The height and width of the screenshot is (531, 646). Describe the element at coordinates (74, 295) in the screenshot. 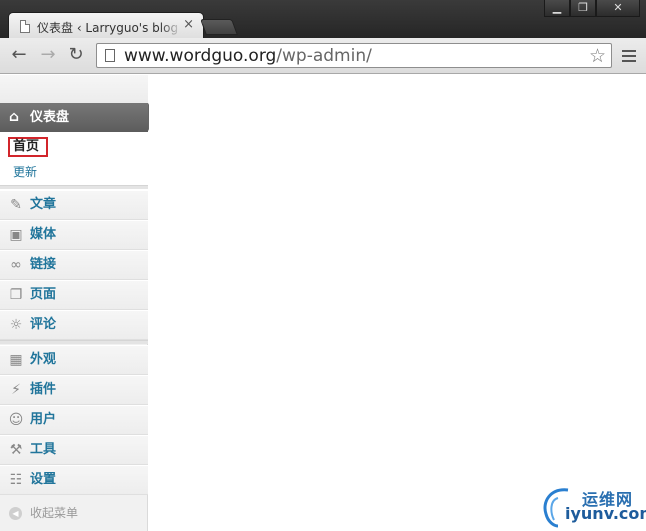

I see `menu-item-pages: ❐ 页面` at that location.